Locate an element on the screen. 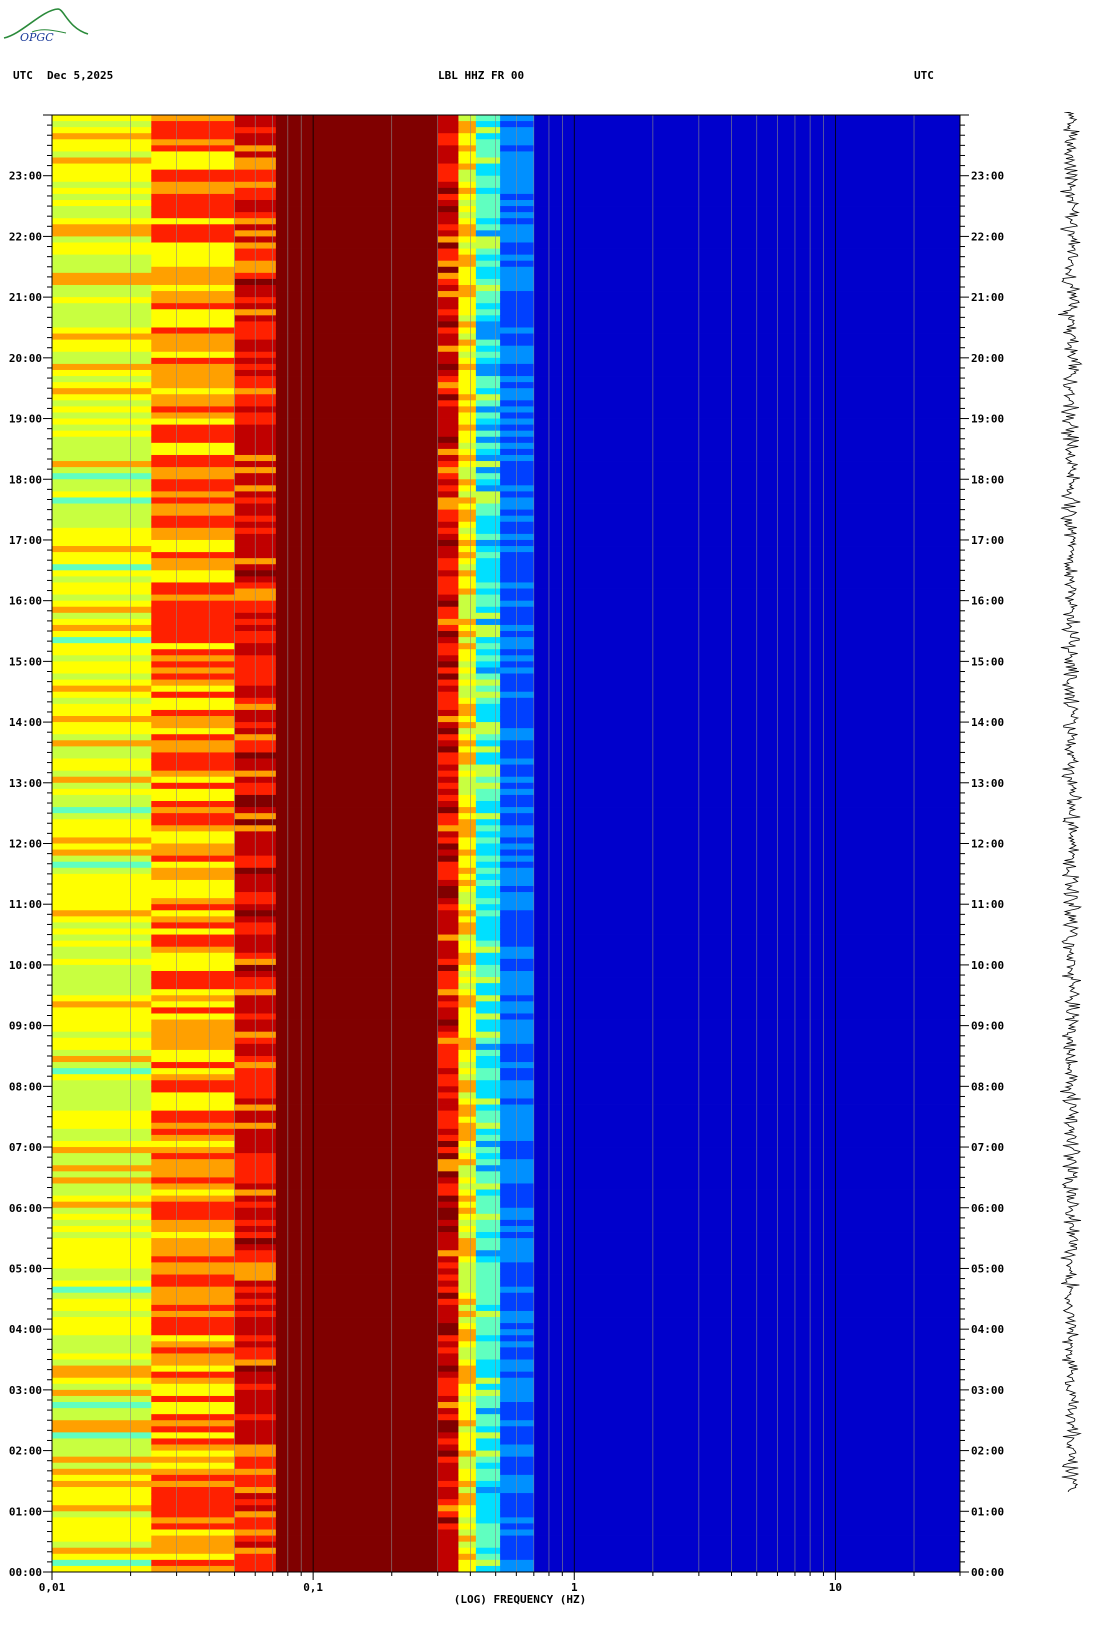 The width and height of the screenshot is (1102, 1634). y-tick-label-left: 15:00 is located at coordinates (25, 661).